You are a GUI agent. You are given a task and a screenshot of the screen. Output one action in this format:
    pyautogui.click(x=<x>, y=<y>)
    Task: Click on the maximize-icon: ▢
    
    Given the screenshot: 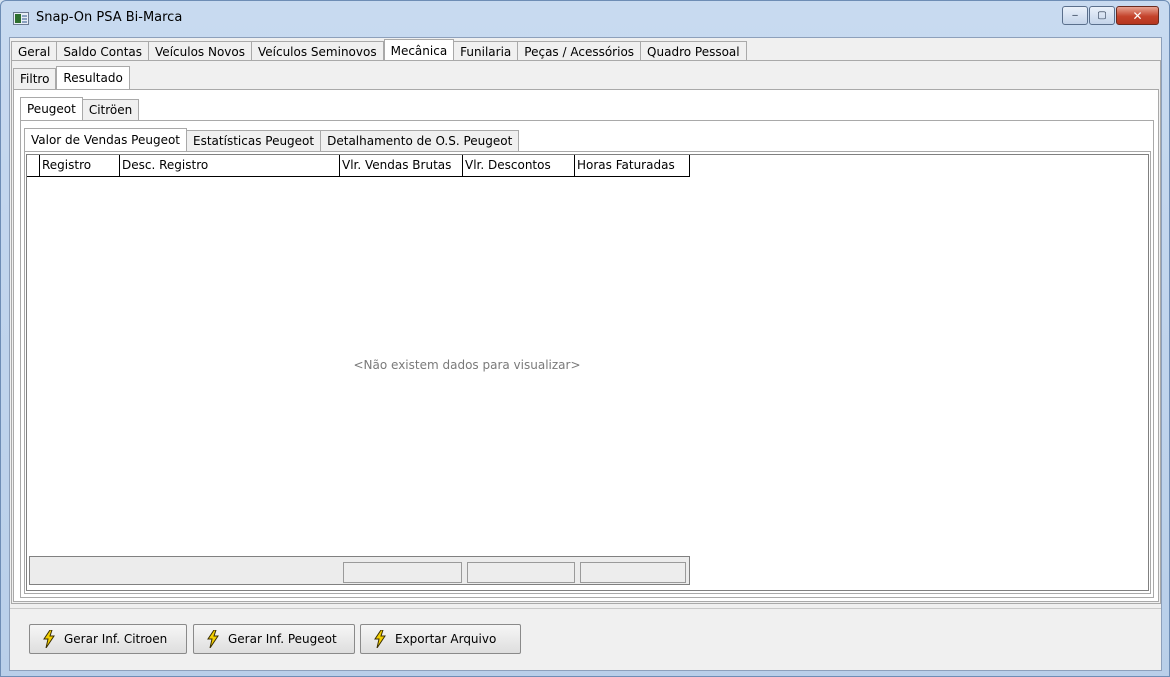 What is the action you would take?
    pyautogui.click(x=1102, y=15)
    